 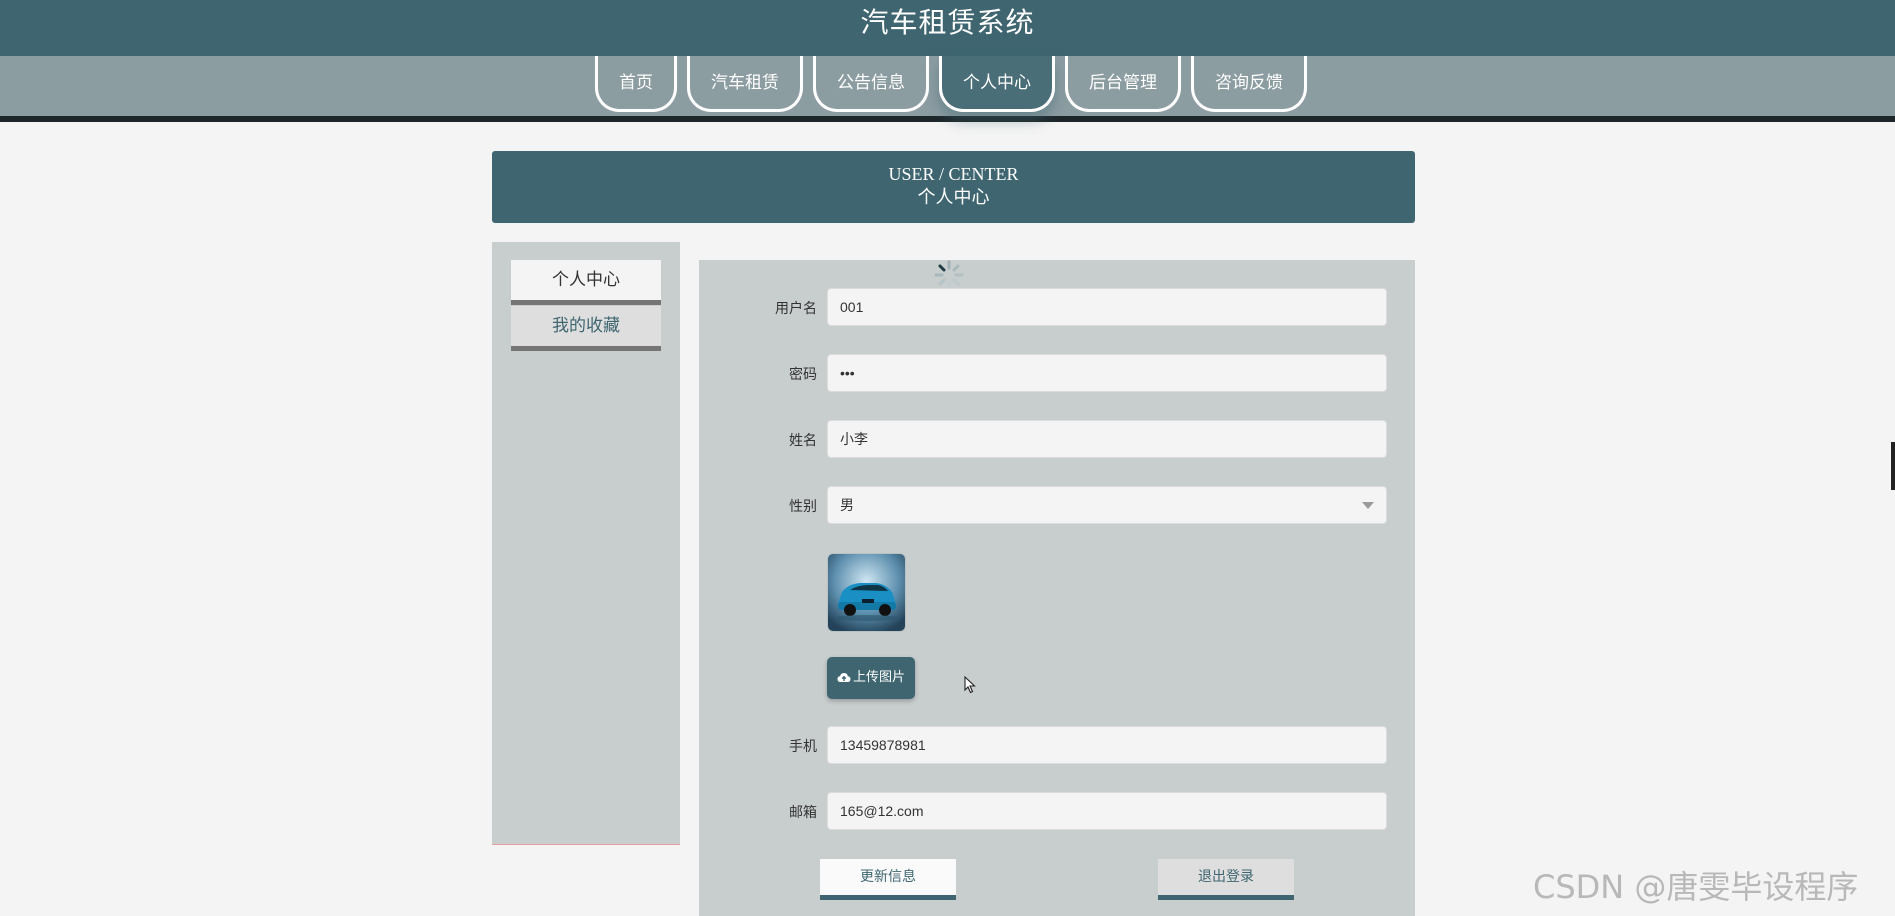 I want to click on username-label: 用户名, so click(x=796, y=309).